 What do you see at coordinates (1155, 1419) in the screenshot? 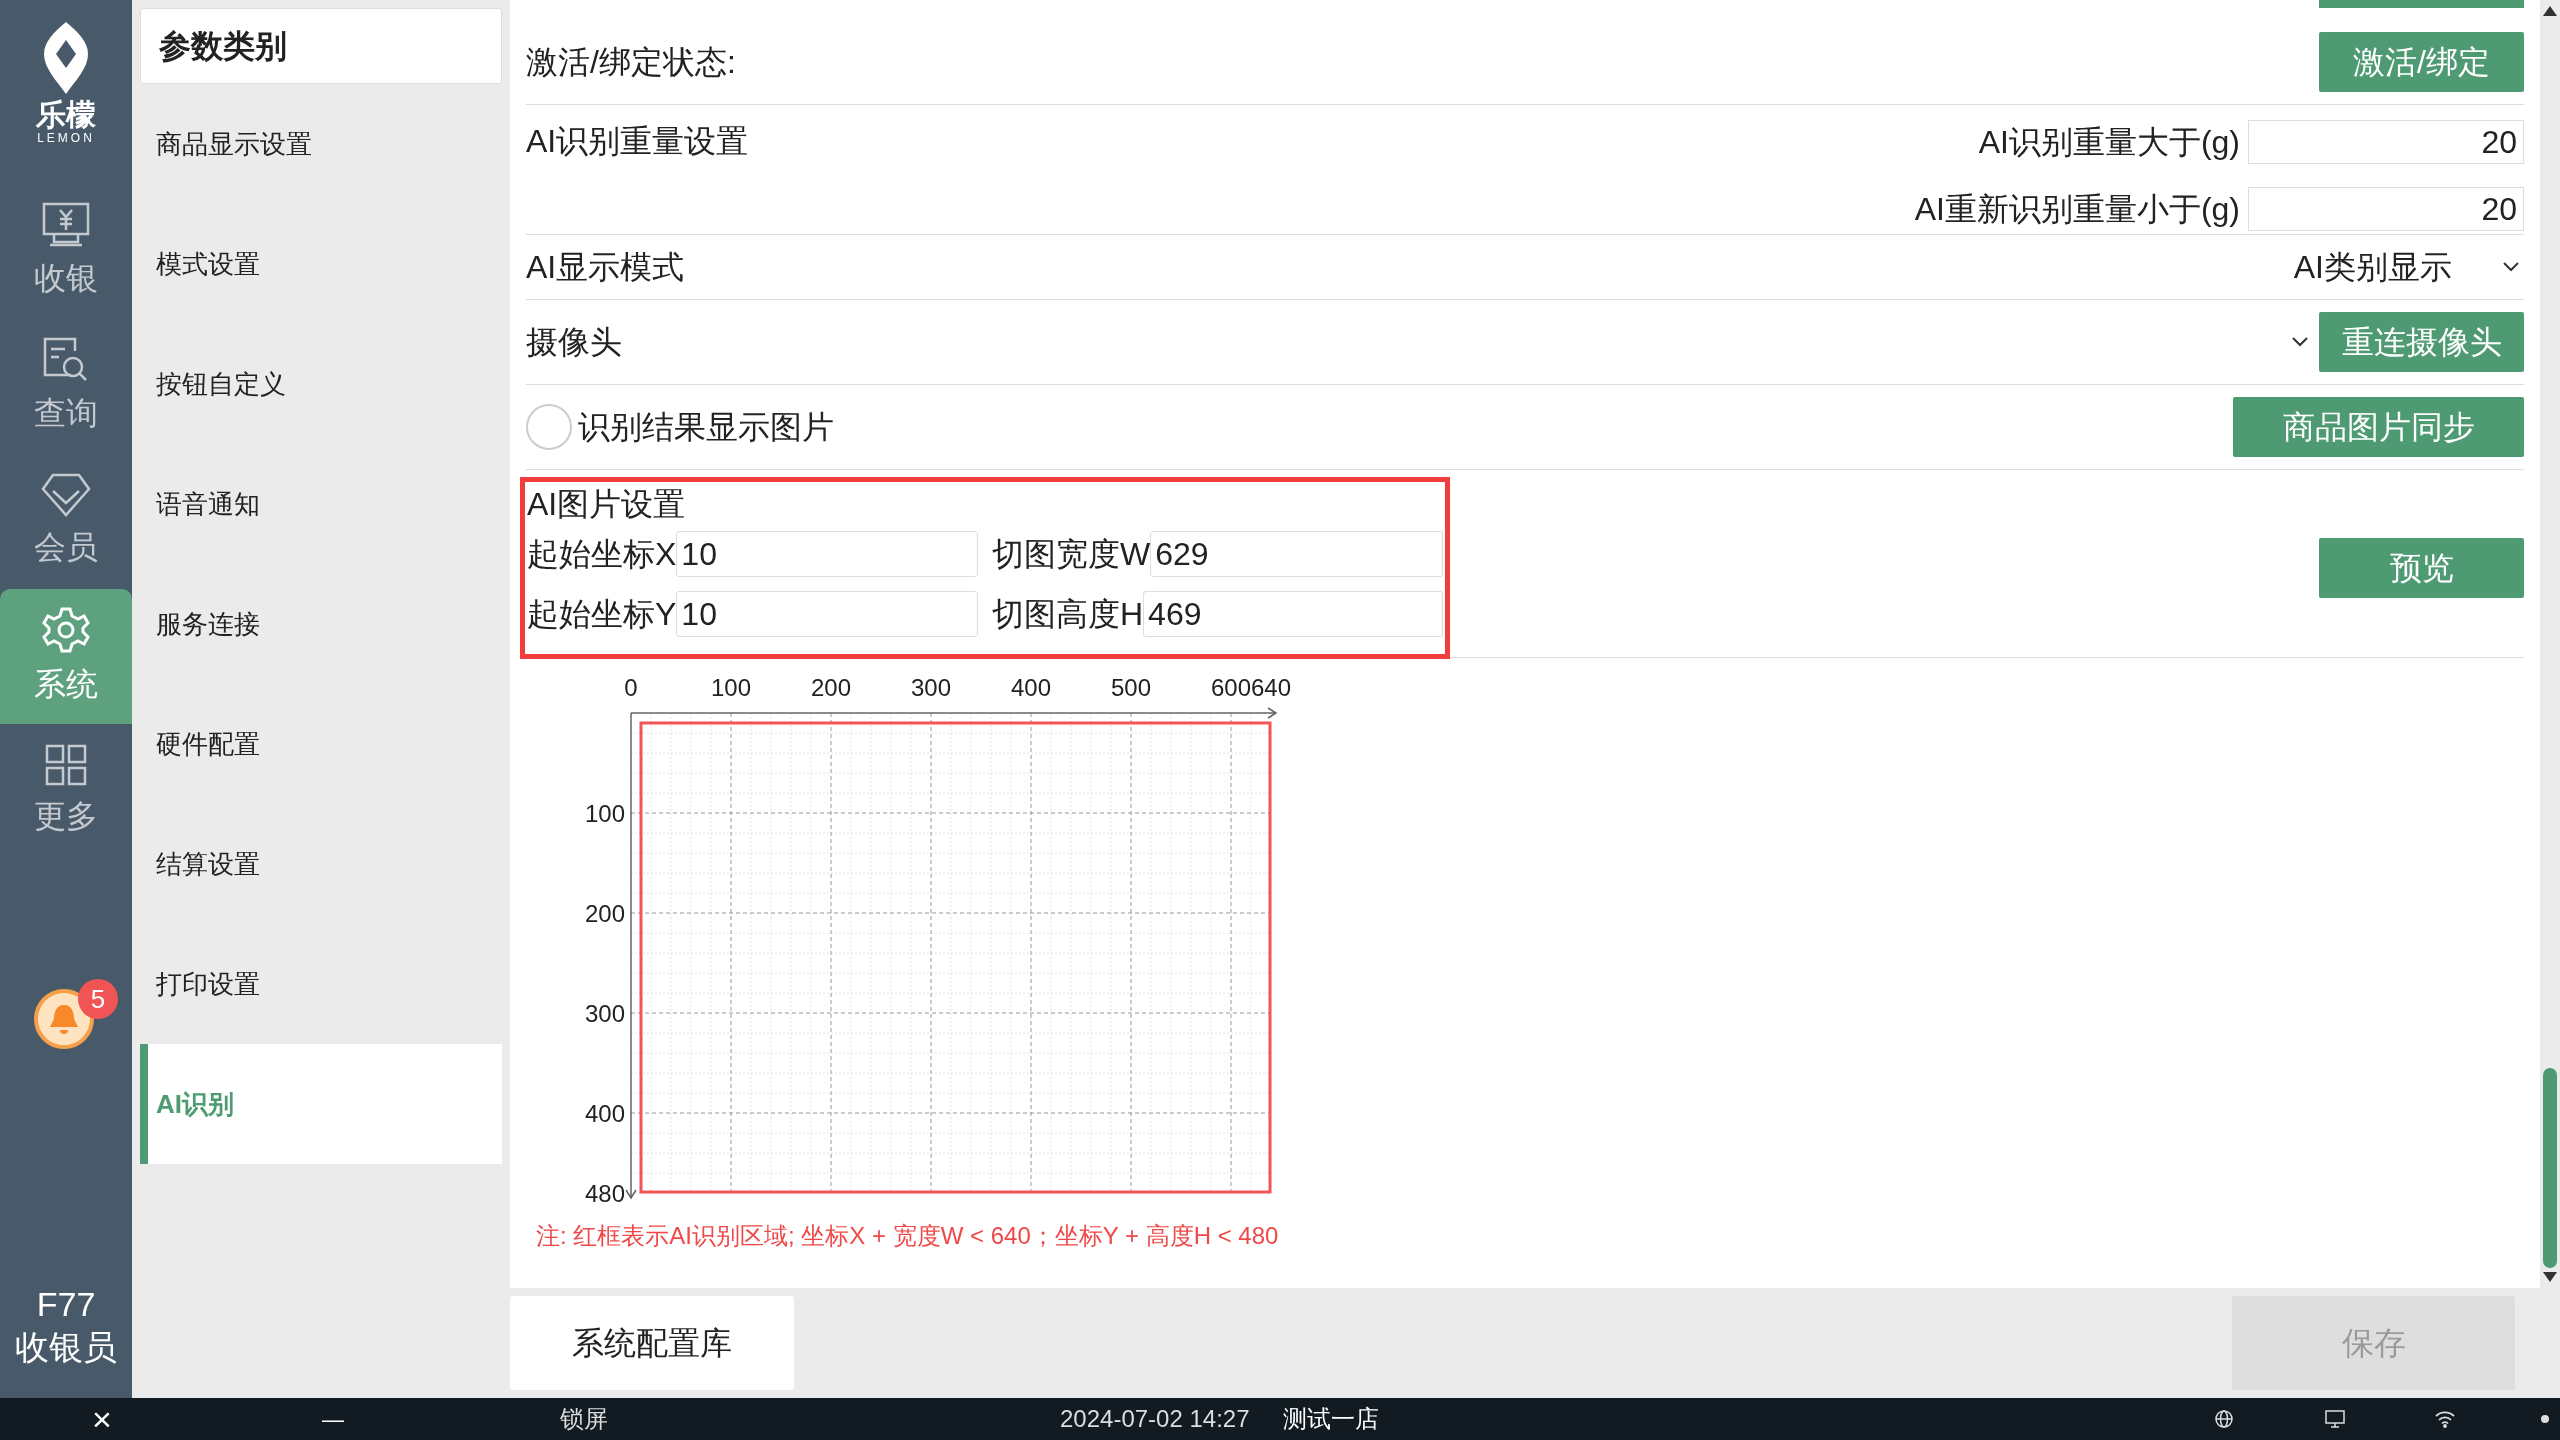
I see `date-time: 2024-07-02 14:27` at bounding box center [1155, 1419].